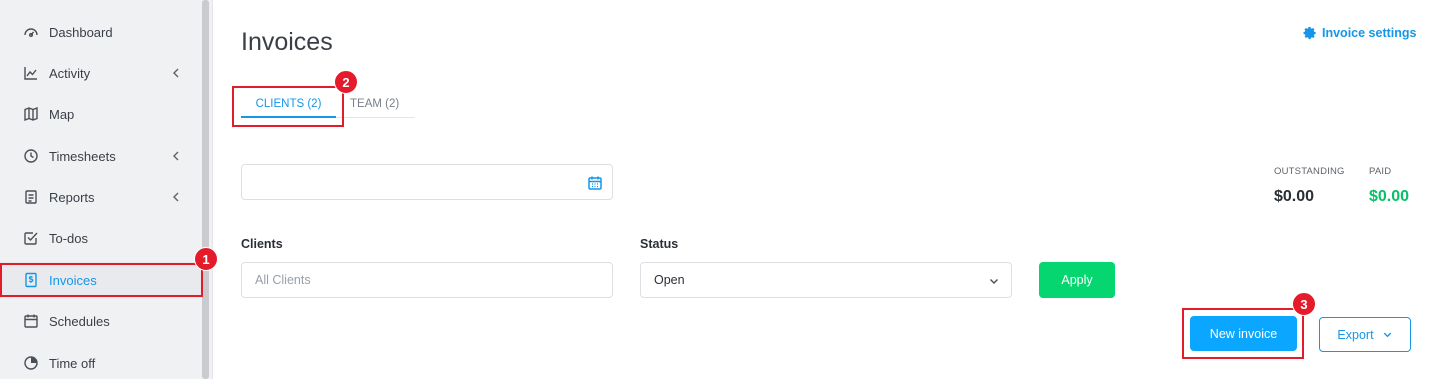 The height and width of the screenshot is (379, 1432). Describe the element at coordinates (72, 197) in the screenshot. I see `sidebar-item-label: Reports` at that location.